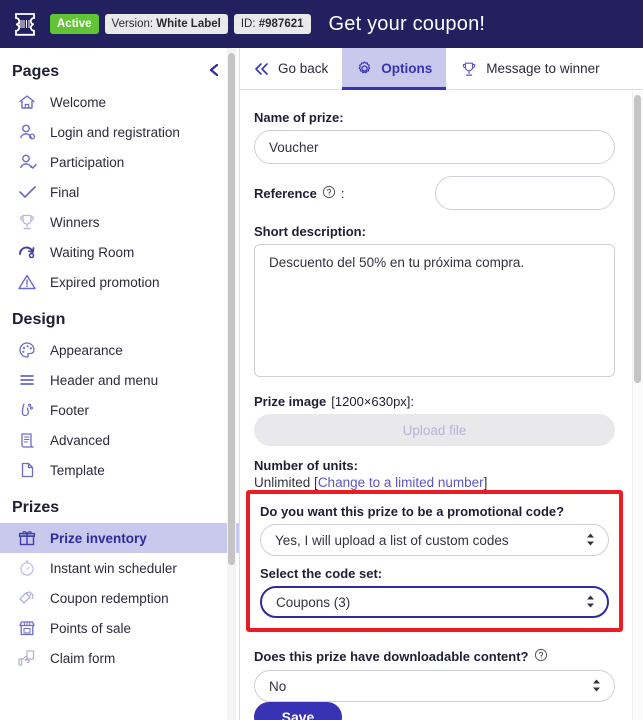 The image size is (643, 720). Describe the element at coordinates (27, 380) in the screenshot. I see `menu-icon` at that location.